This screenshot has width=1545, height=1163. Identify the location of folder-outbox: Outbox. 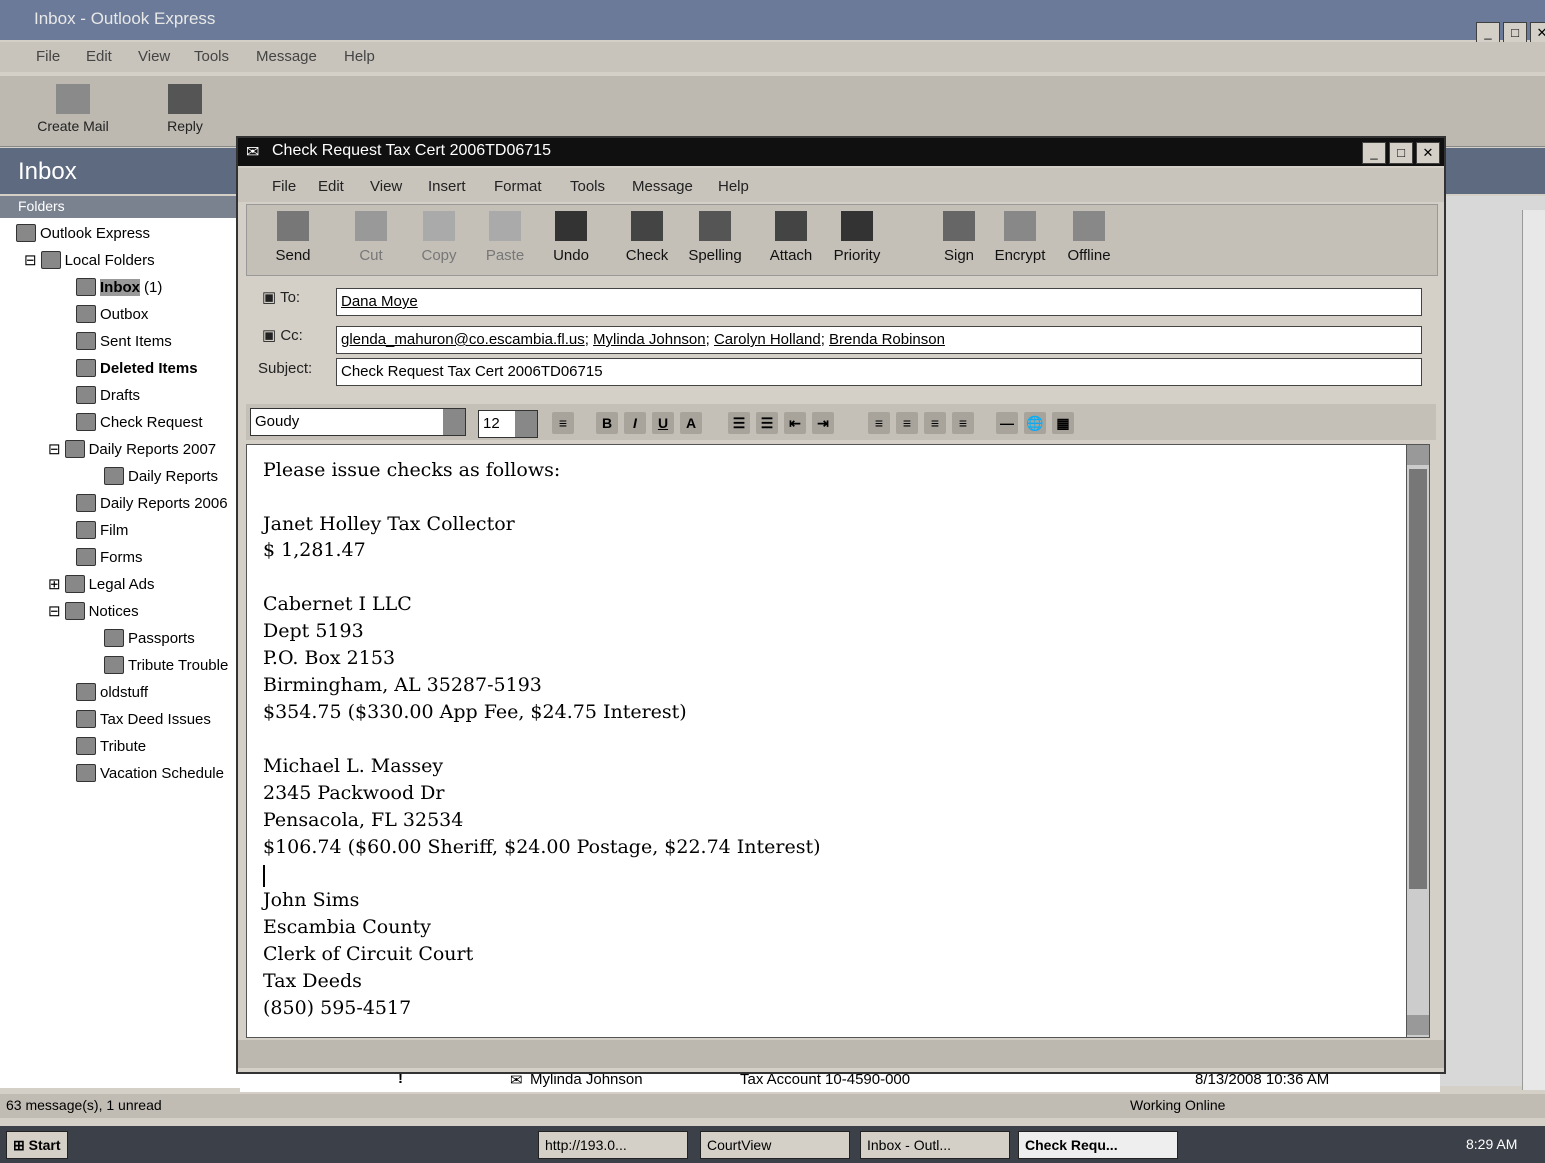
(112, 314).